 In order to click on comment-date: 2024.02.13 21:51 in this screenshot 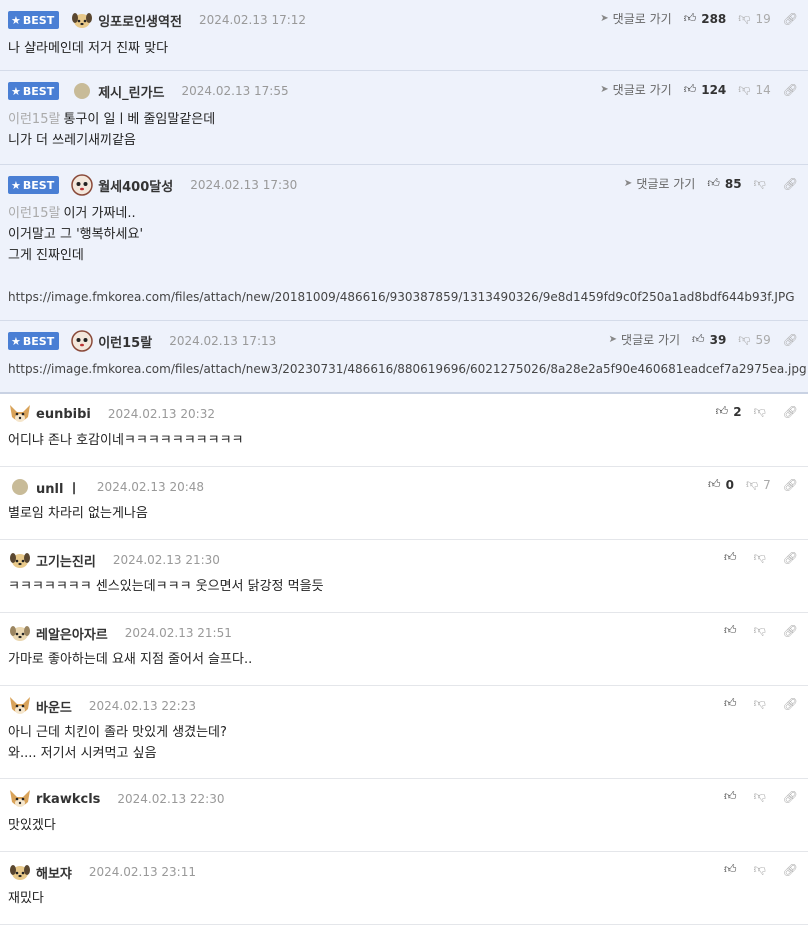, I will do `click(178, 633)`.